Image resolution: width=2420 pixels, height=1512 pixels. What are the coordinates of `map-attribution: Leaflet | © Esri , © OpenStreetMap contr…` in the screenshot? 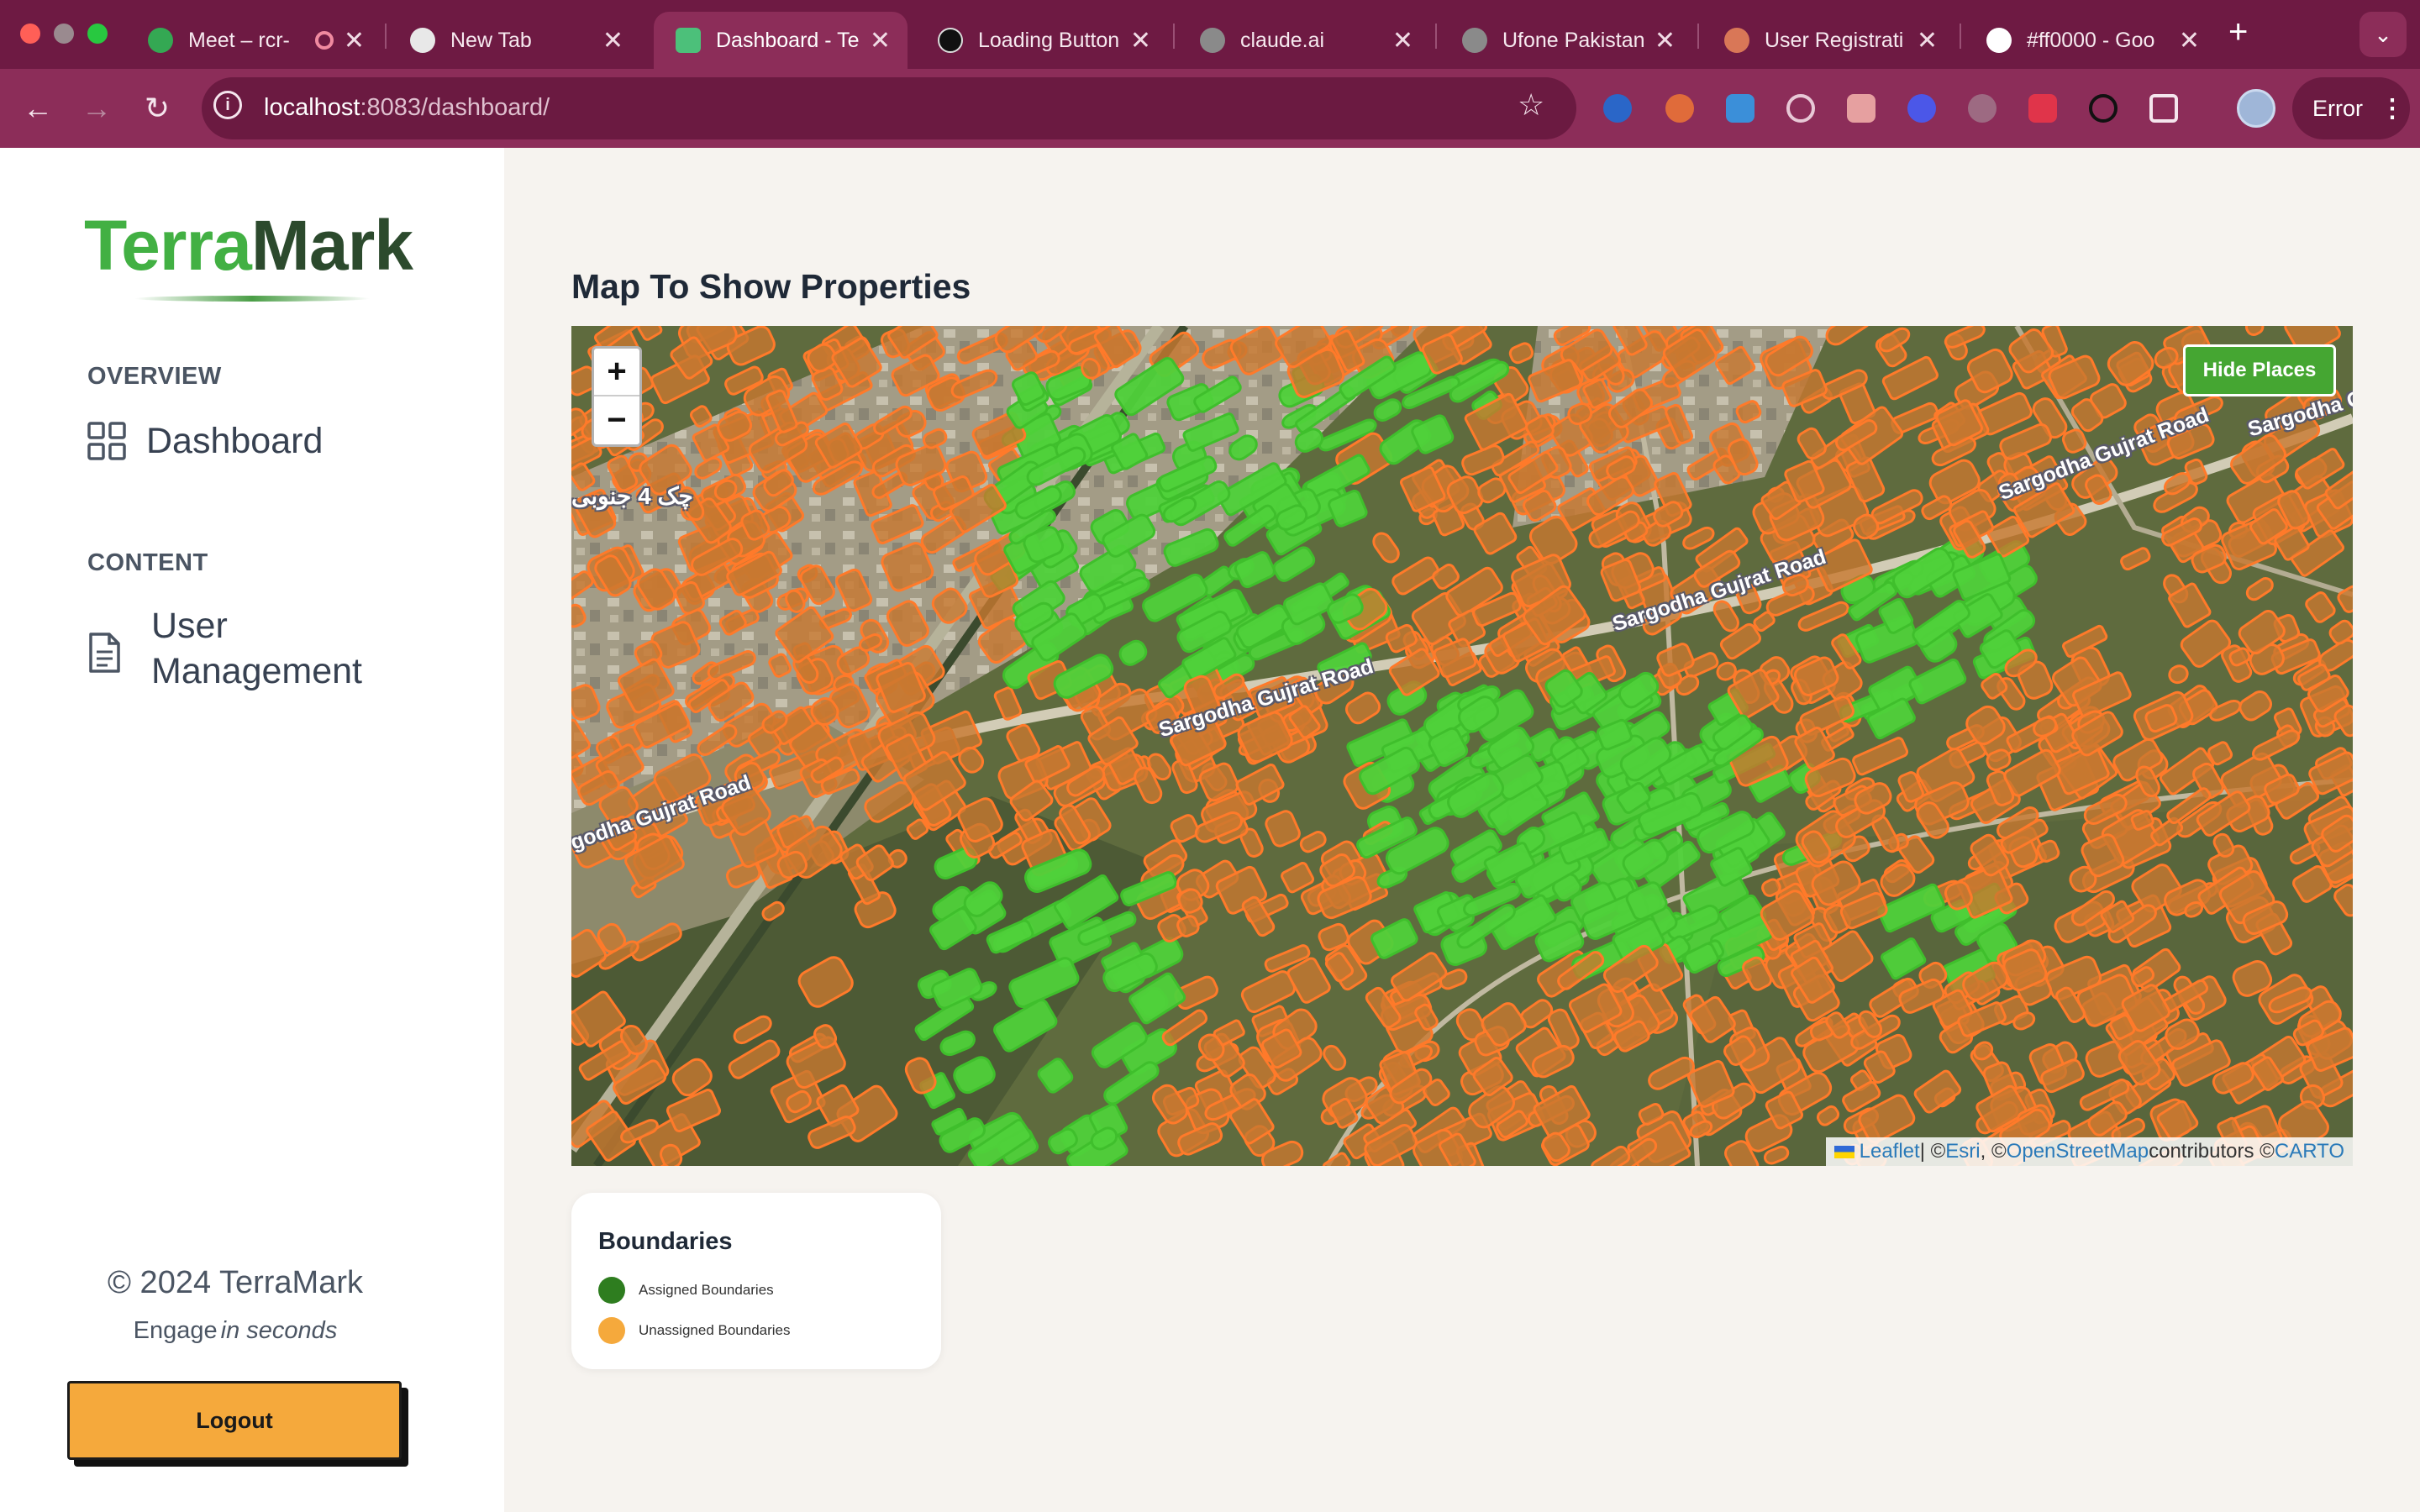 It's located at (2089, 1151).